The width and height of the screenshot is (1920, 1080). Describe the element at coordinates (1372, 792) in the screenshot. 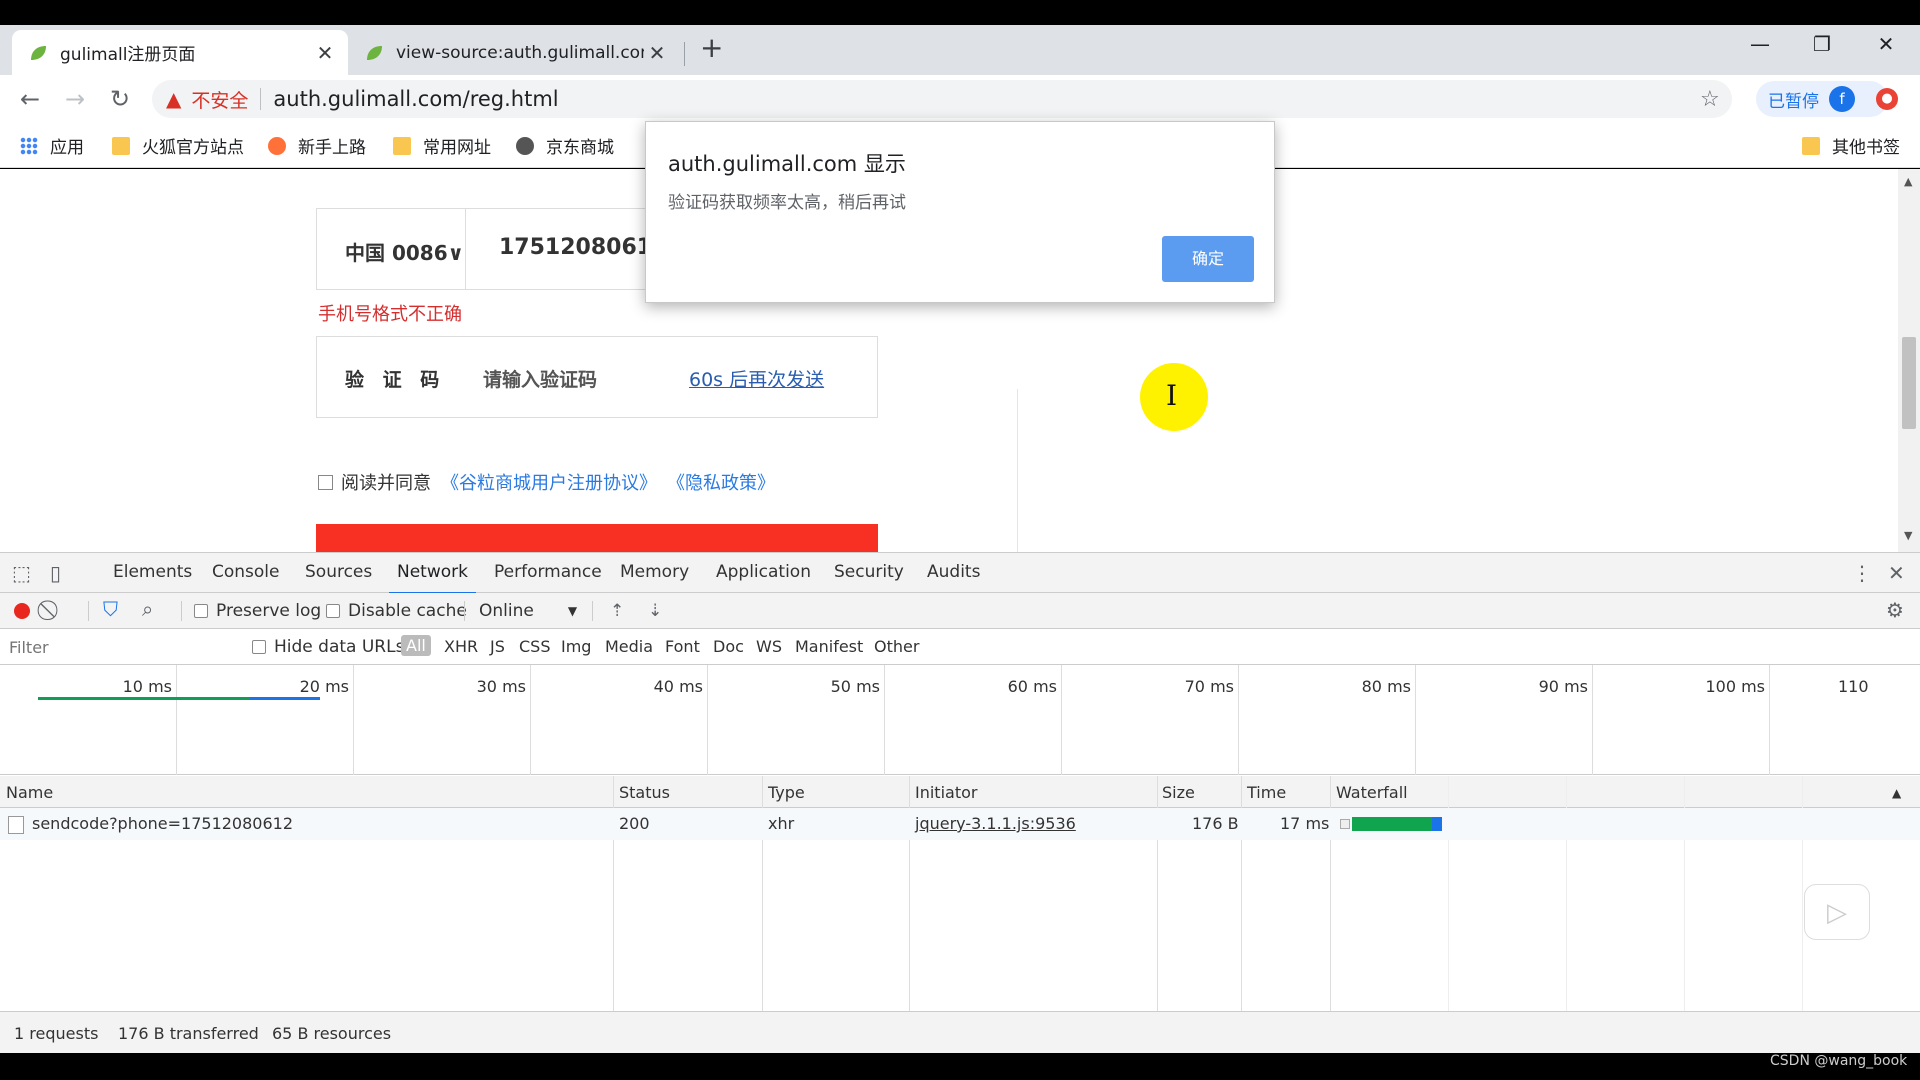

I see `column-waterfall: Waterfall` at that location.